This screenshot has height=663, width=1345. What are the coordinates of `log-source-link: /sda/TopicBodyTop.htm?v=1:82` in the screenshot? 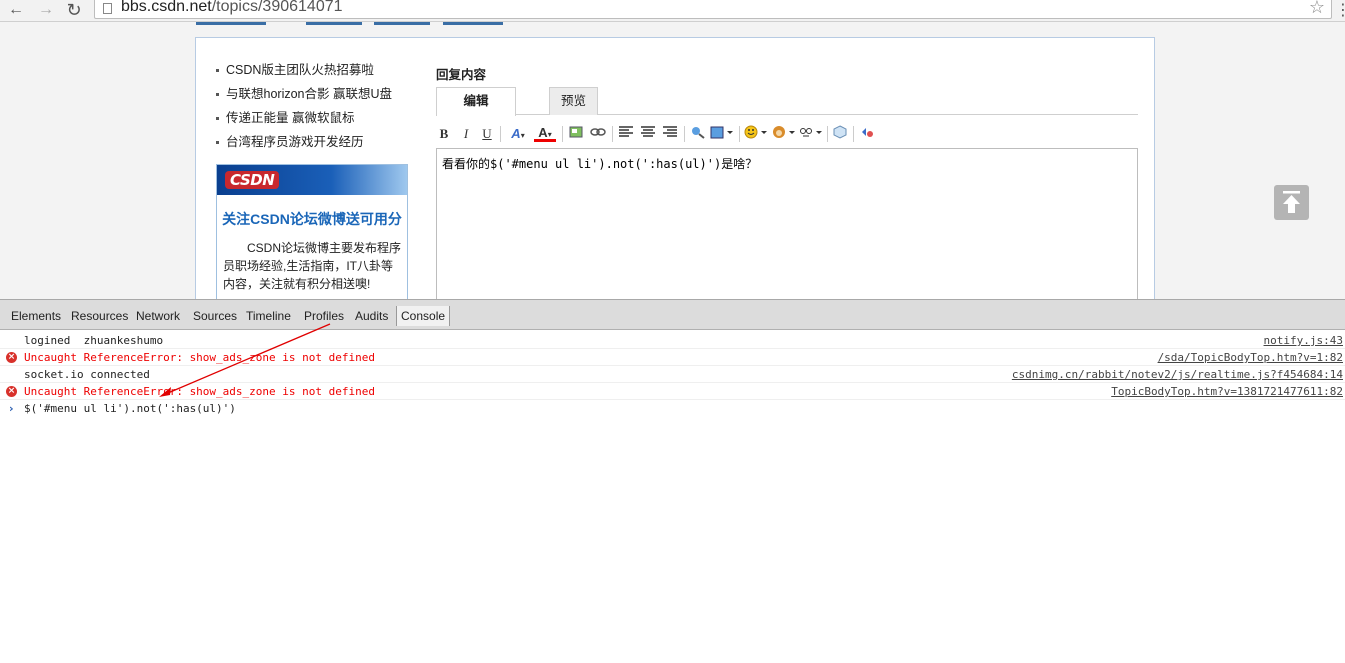 It's located at (1250, 357).